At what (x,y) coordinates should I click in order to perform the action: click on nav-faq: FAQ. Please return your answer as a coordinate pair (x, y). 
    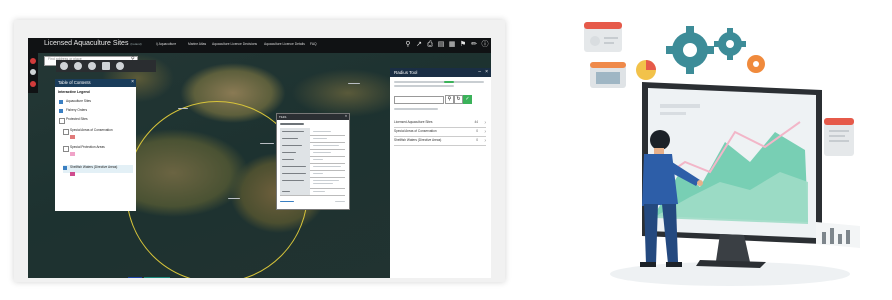
    Looking at the image, I should click on (313, 44).